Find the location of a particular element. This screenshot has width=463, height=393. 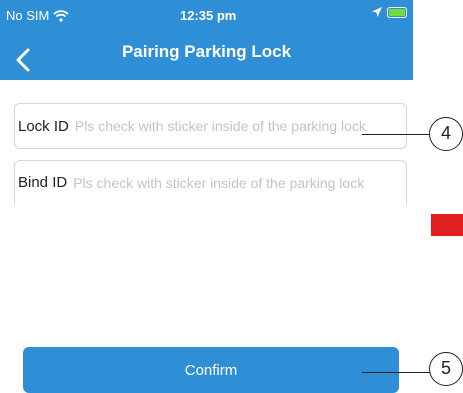

lock-id-field: Lock ID is located at coordinates (210, 126).